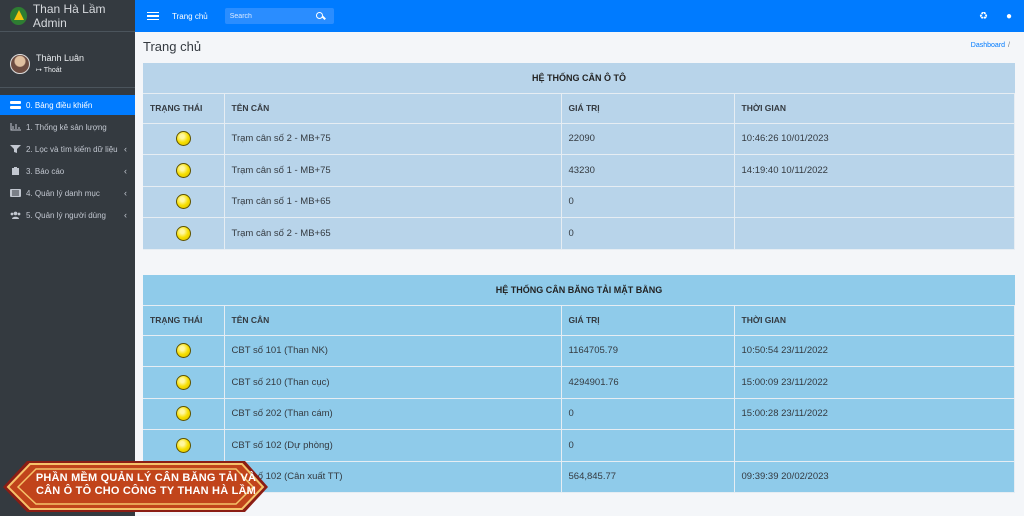  Describe the element at coordinates (45, 171) in the screenshot. I see `sidebar-item-label: 3. Báo cáo` at that location.